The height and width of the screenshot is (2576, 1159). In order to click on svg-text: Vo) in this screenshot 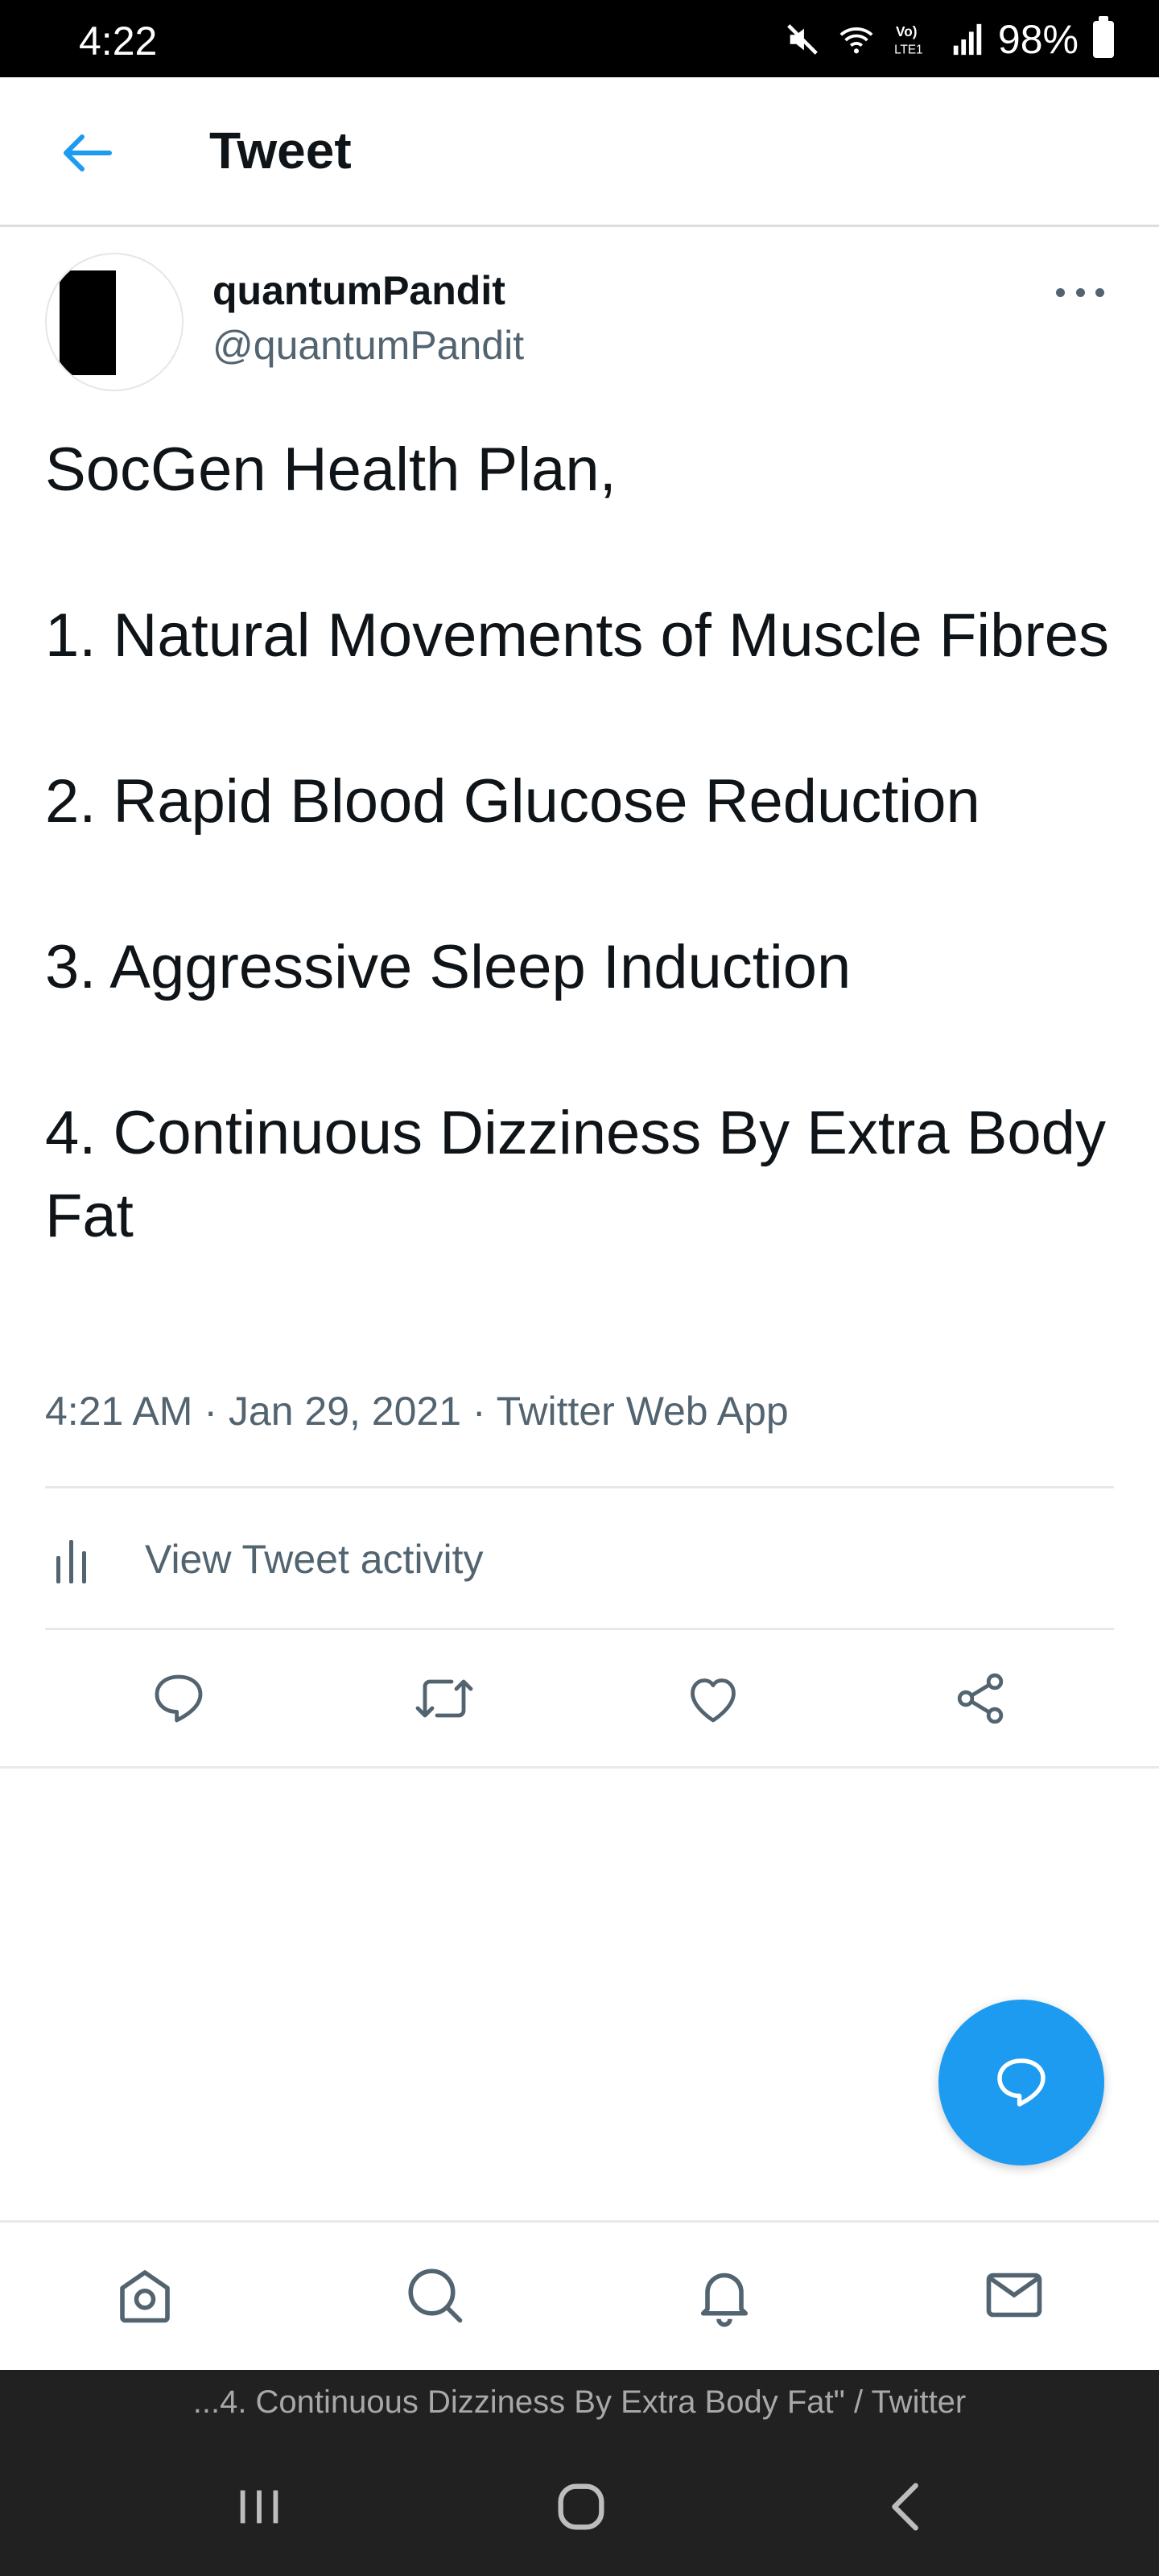, I will do `click(907, 31)`.